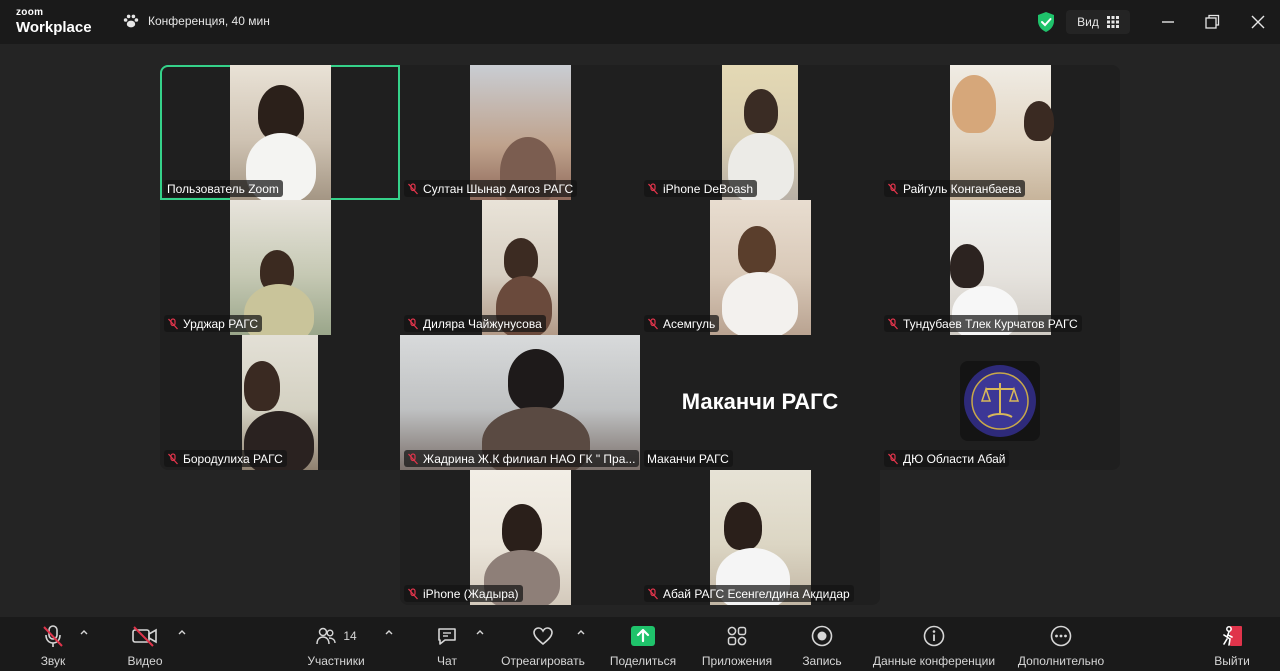  What do you see at coordinates (760, 303) in the screenshot?
I see `participant-body` at bounding box center [760, 303].